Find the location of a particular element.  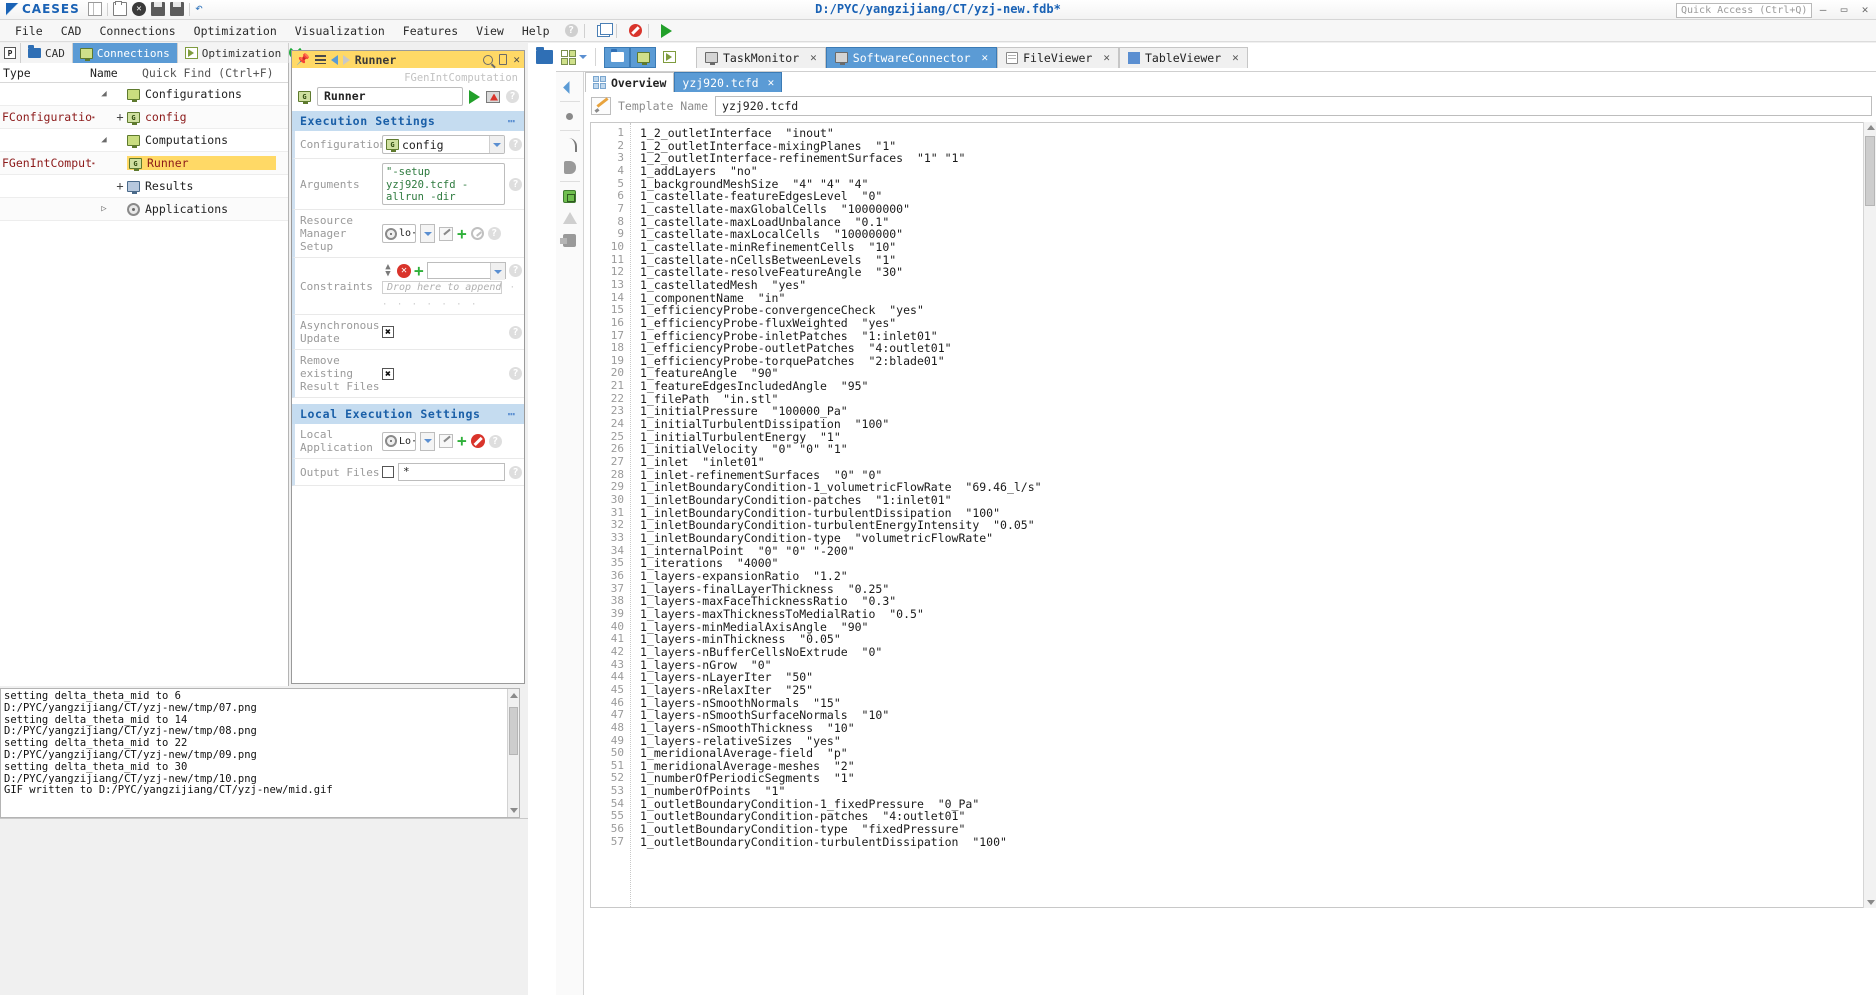

reorder-icon: ▲ ▼ is located at coordinates (388, 270).